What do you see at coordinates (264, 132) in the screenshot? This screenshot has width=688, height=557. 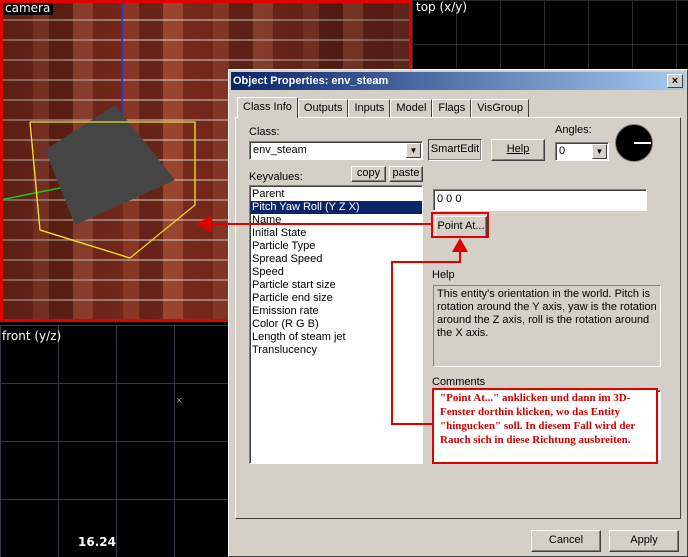 I see `class-label: Class:` at bounding box center [264, 132].